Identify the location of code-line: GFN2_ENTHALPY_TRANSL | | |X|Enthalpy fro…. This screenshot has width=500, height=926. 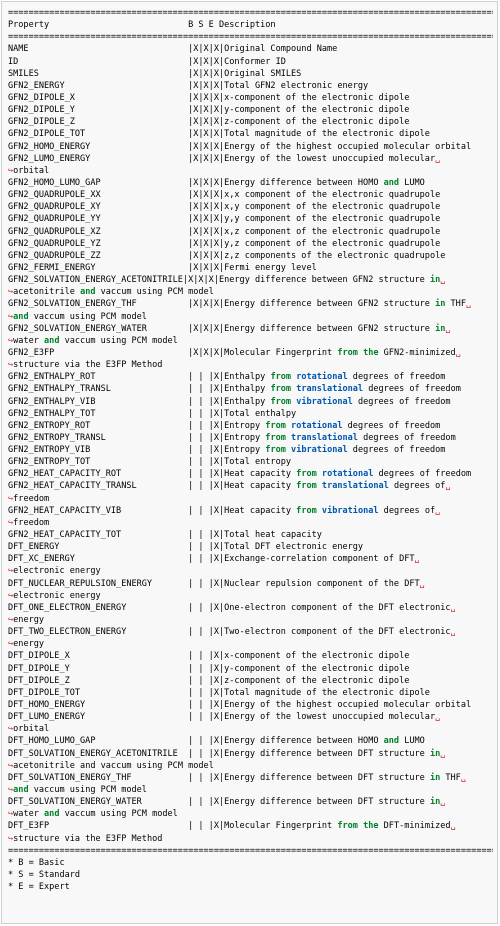
(234, 389).